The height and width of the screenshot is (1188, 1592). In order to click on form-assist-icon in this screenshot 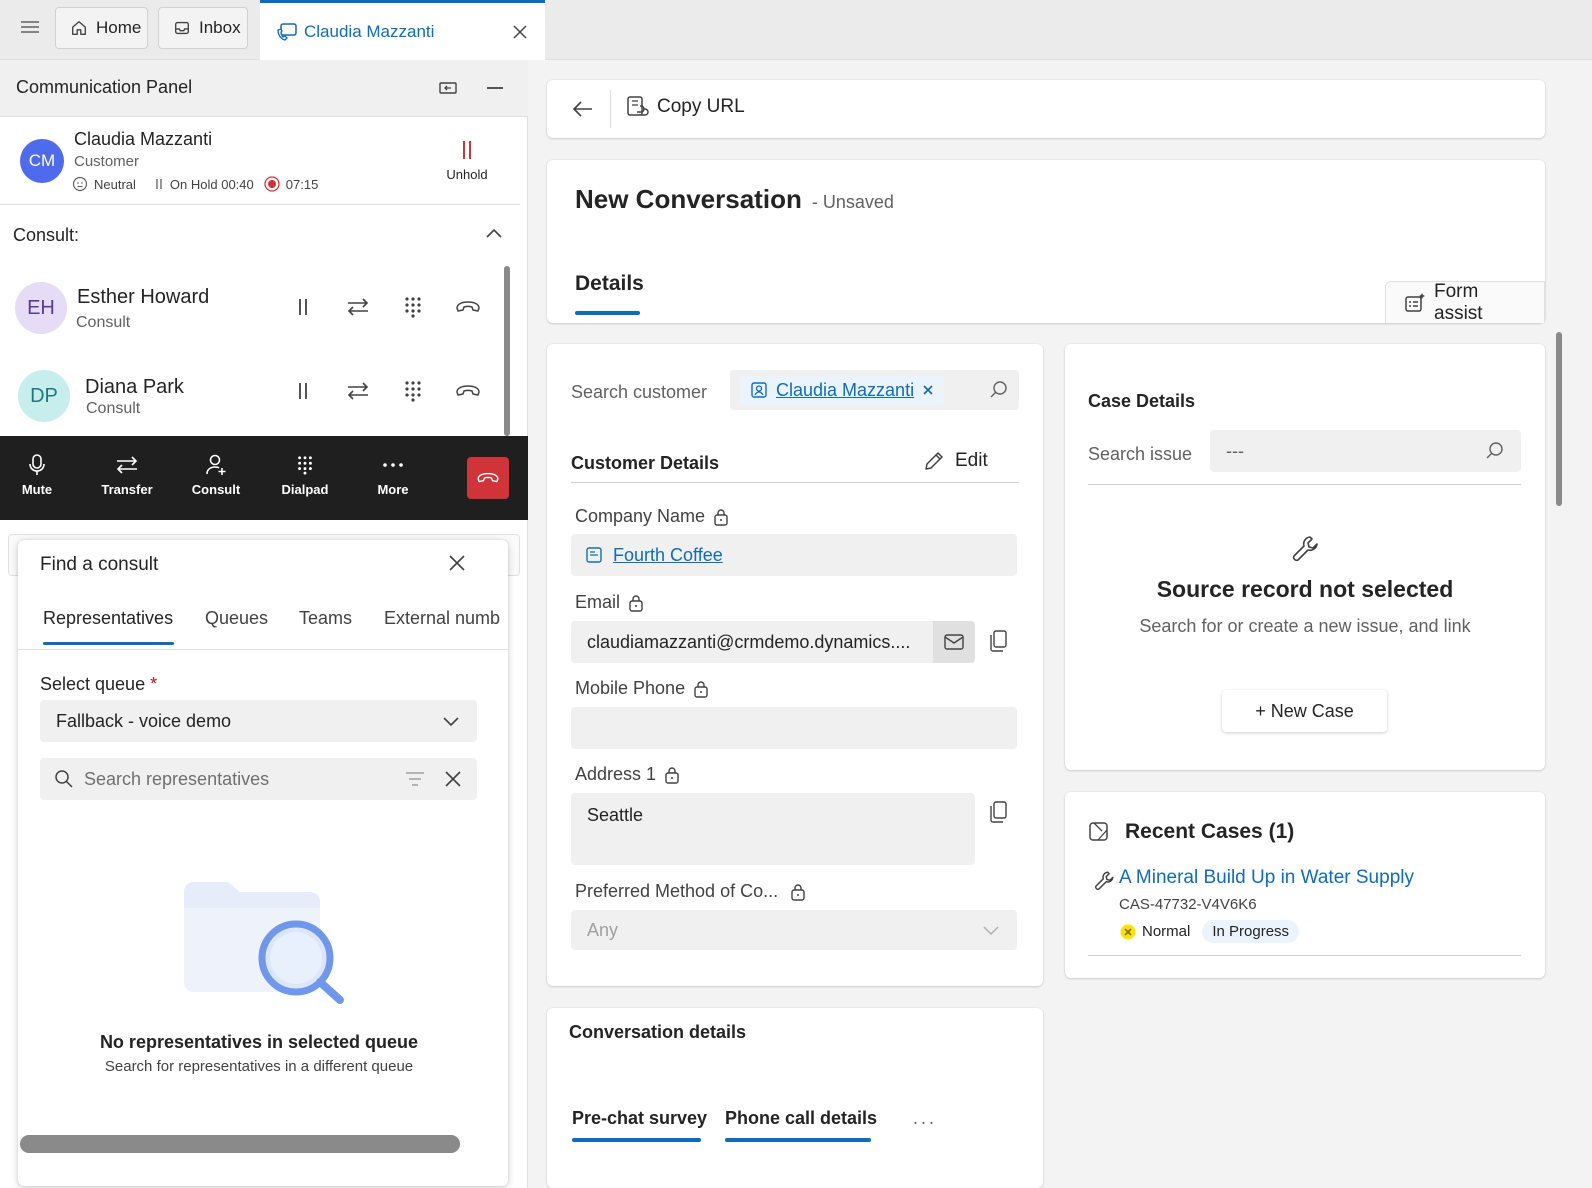, I will do `click(1415, 303)`.